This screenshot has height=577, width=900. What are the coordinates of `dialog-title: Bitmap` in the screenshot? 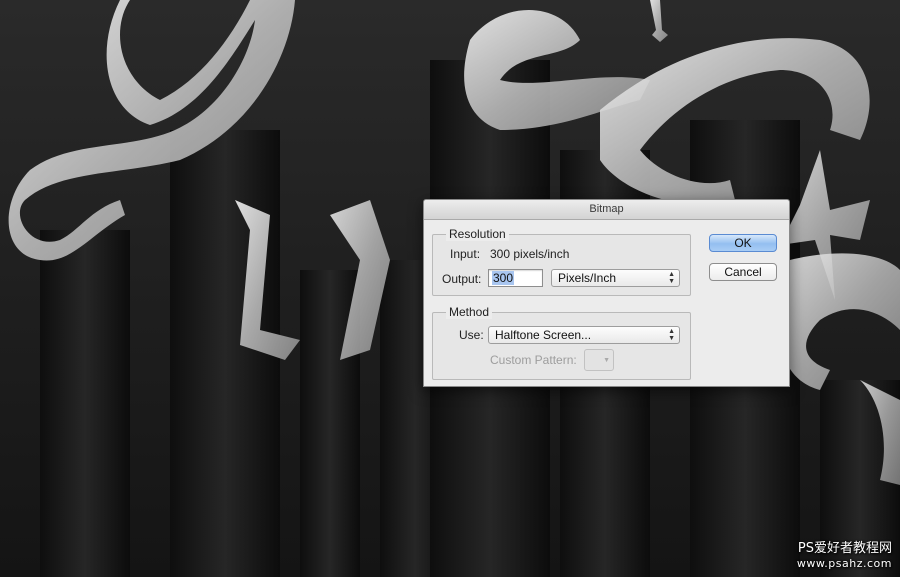 It's located at (606, 210).